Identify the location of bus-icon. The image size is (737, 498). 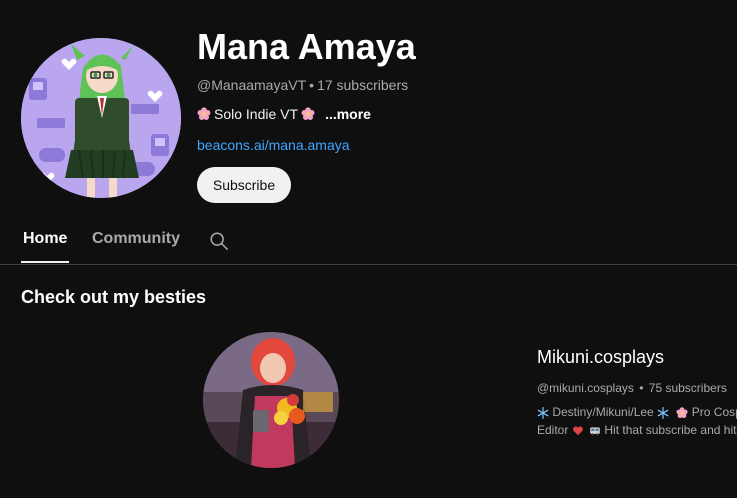
(595, 431).